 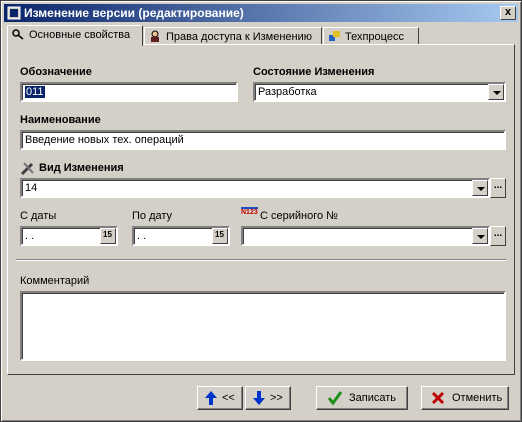 What do you see at coordinates (335, 398) in the screenshot?
I see `checkmark-icon` at bounding box center [335, 398].